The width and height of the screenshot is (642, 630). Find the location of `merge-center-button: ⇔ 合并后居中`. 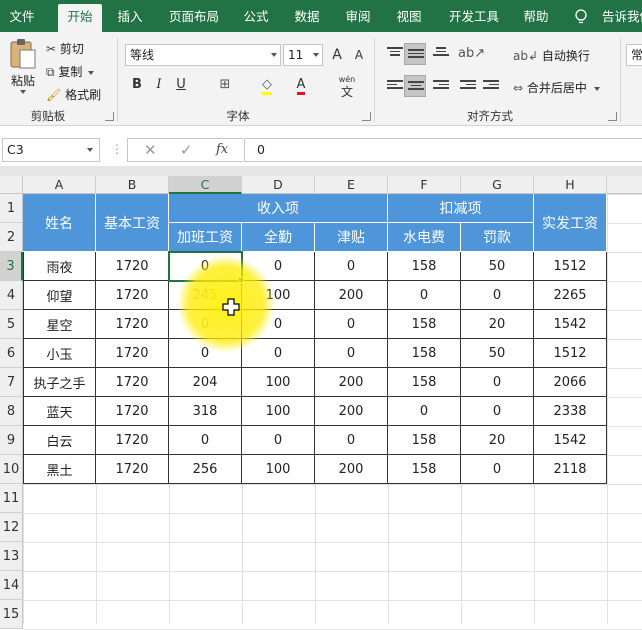

merge-center-button: ⇔ 合并后居中 is located at coordinates (556, 87).